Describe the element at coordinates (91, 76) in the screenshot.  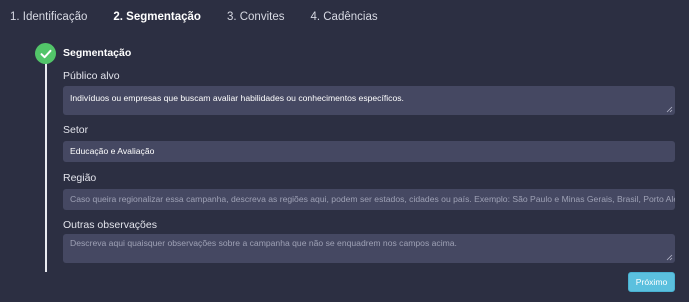
I see `publico-alvo-label: Público alvo` at that location.